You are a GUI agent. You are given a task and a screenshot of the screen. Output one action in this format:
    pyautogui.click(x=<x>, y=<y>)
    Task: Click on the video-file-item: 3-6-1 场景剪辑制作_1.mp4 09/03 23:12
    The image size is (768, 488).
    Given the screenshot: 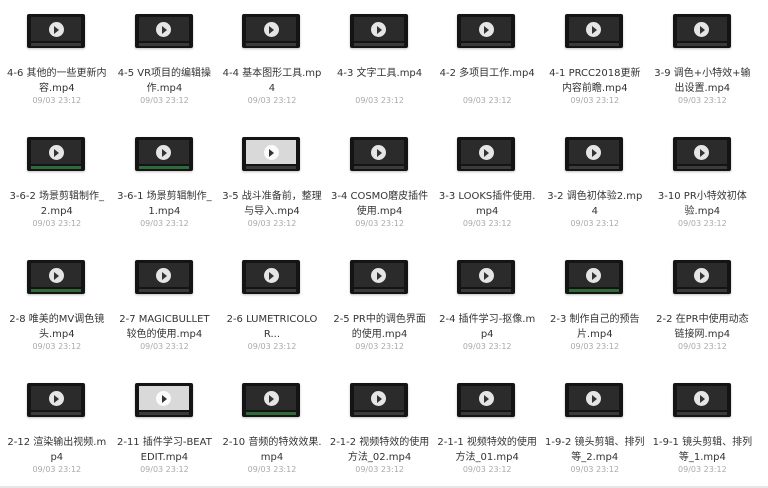 What is the action you would take?
    pyautogui.click(x=165, y=184)
    